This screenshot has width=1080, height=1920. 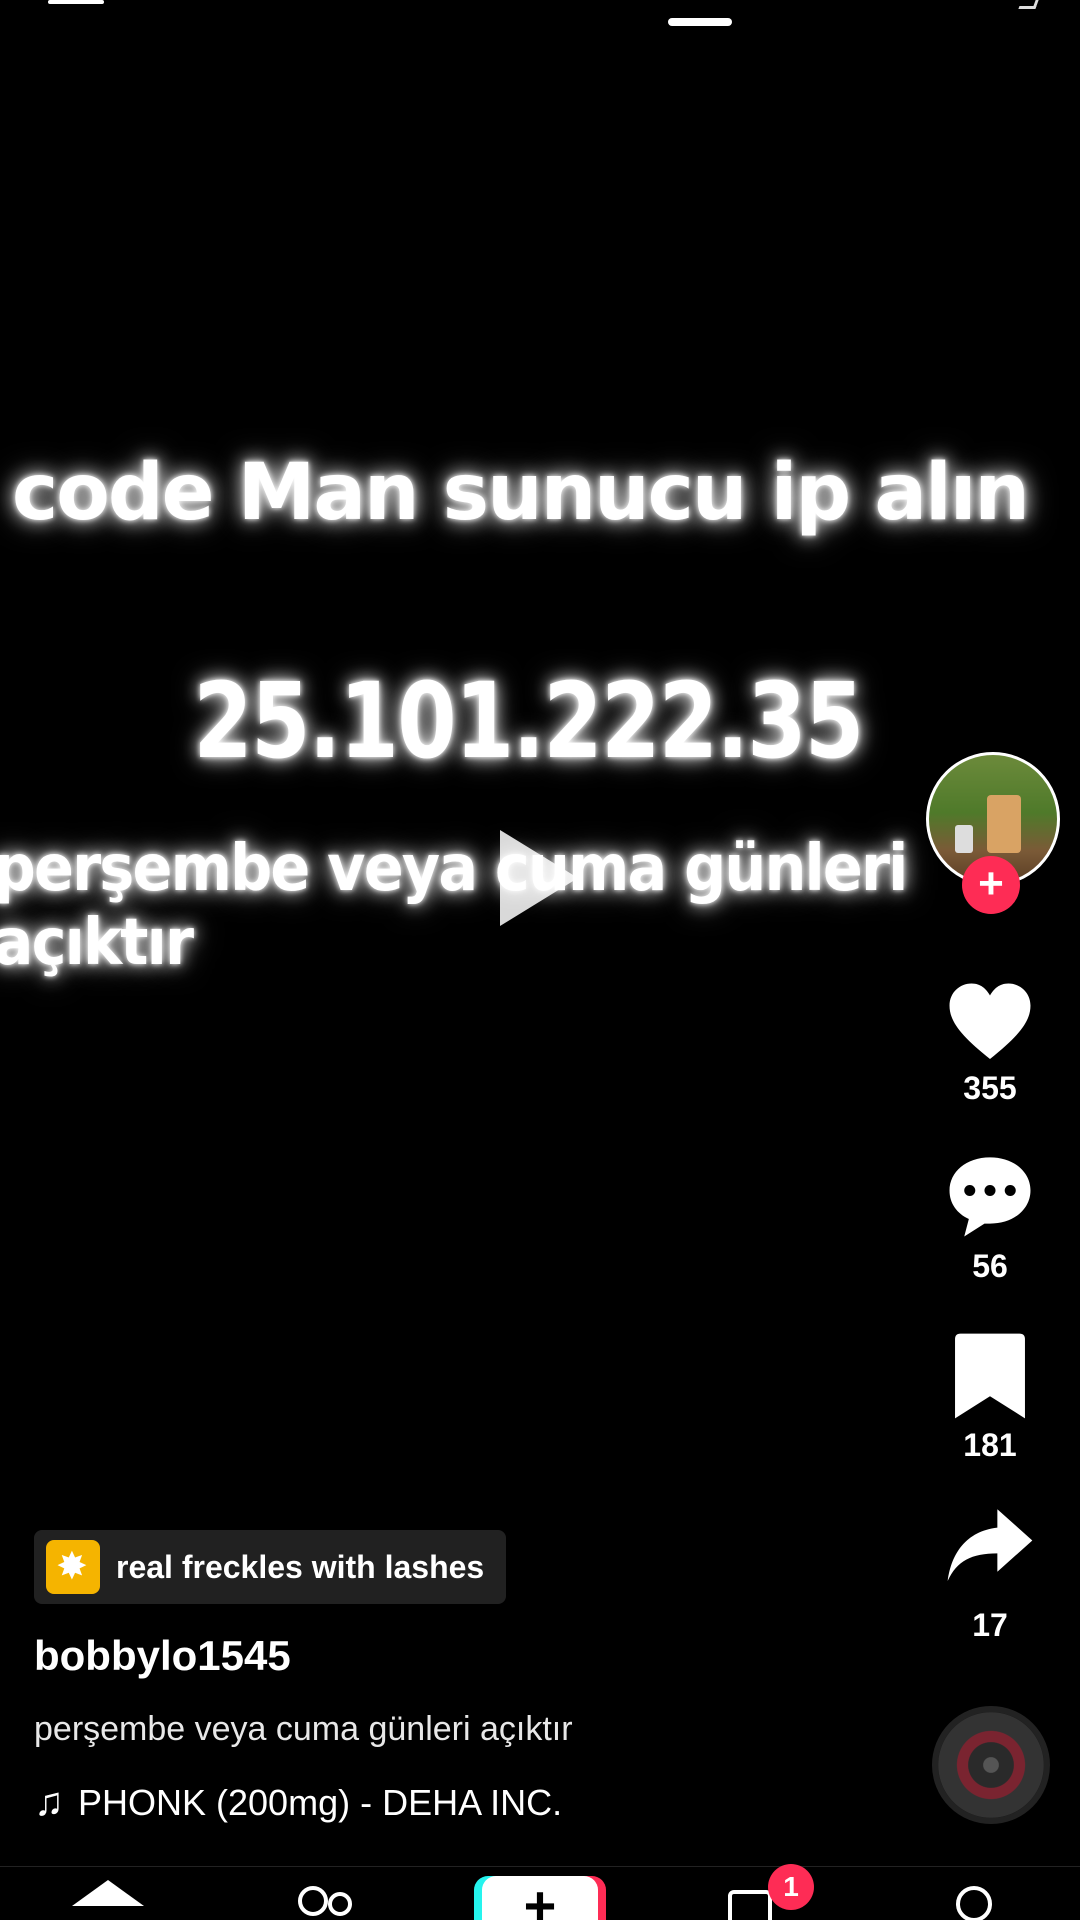 I want to click on save-button, so click(x=990, y=1378).